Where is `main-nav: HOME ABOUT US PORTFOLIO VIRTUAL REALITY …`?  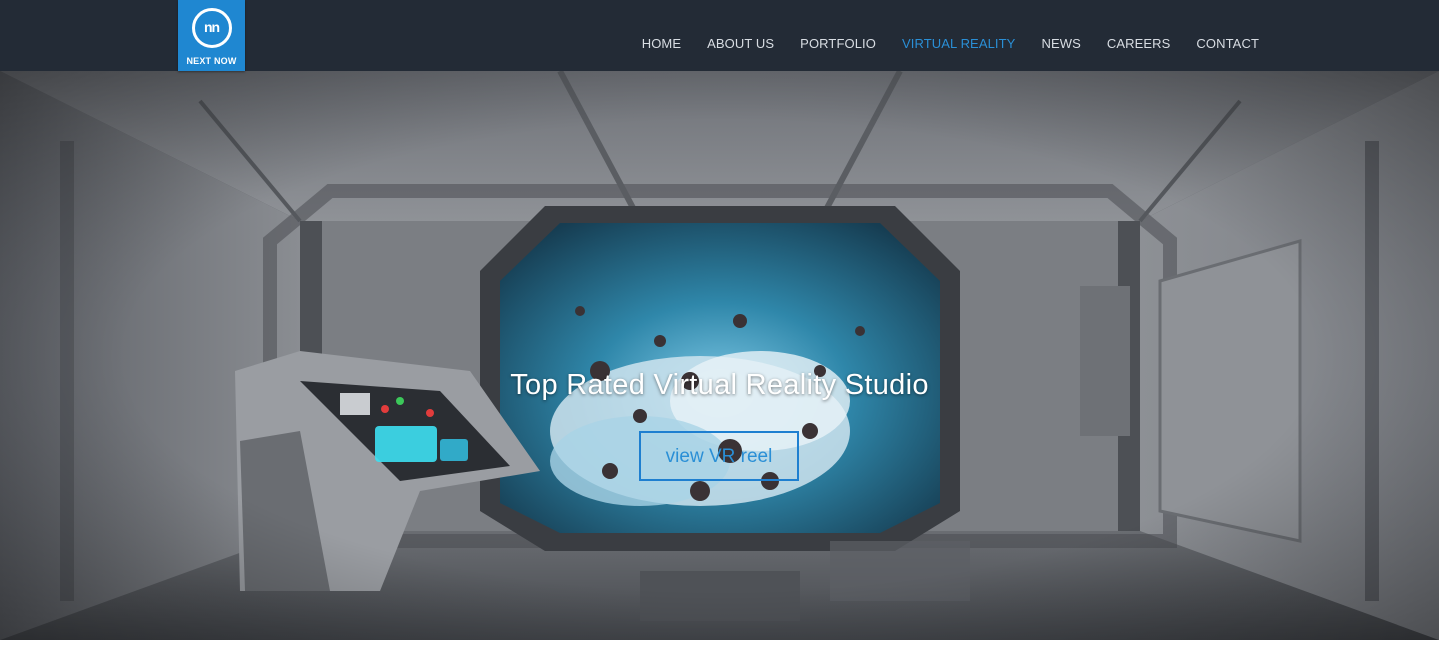 main-nav: HOME ABOUT US PORTFOLIO VIRTUAL REALITY … is located at coordinates (950, 43).